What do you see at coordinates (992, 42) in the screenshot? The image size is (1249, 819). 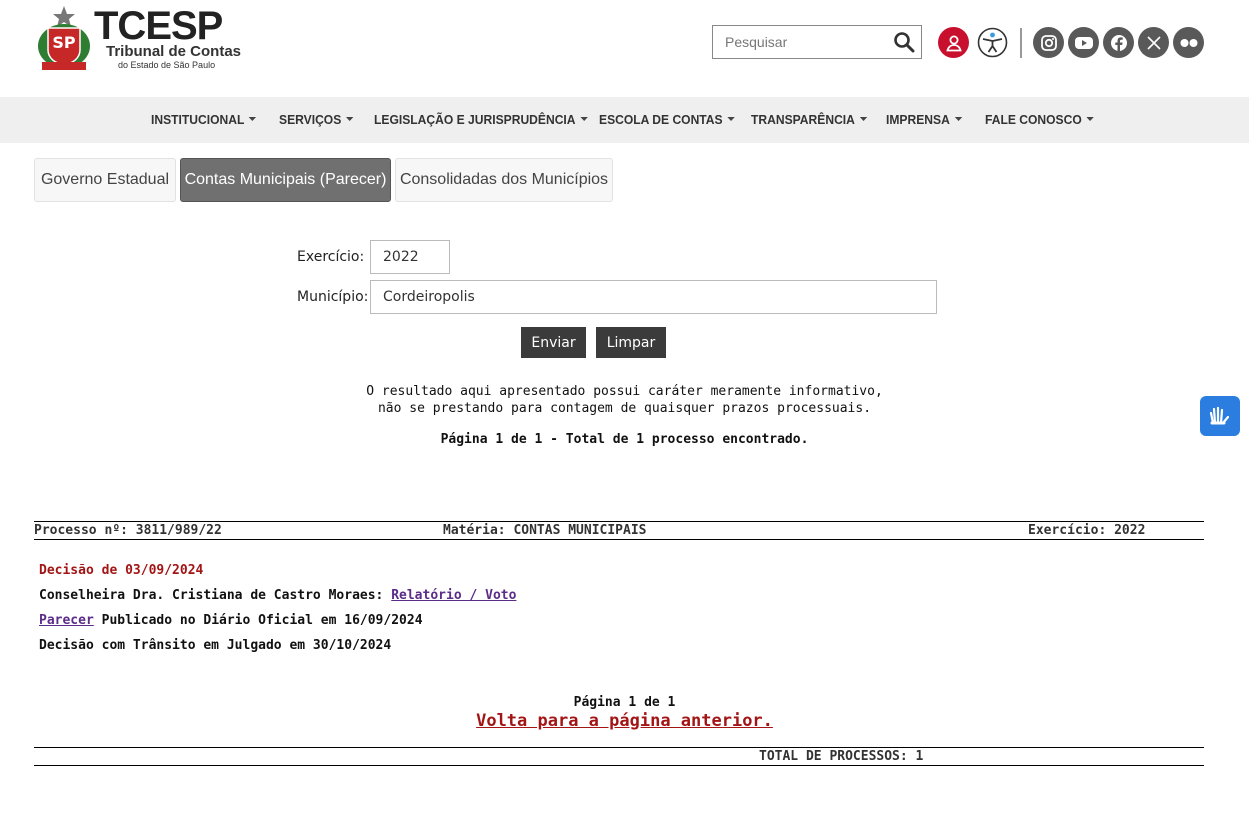 I see `accessibility-icon` at bounding box center [992, 42].